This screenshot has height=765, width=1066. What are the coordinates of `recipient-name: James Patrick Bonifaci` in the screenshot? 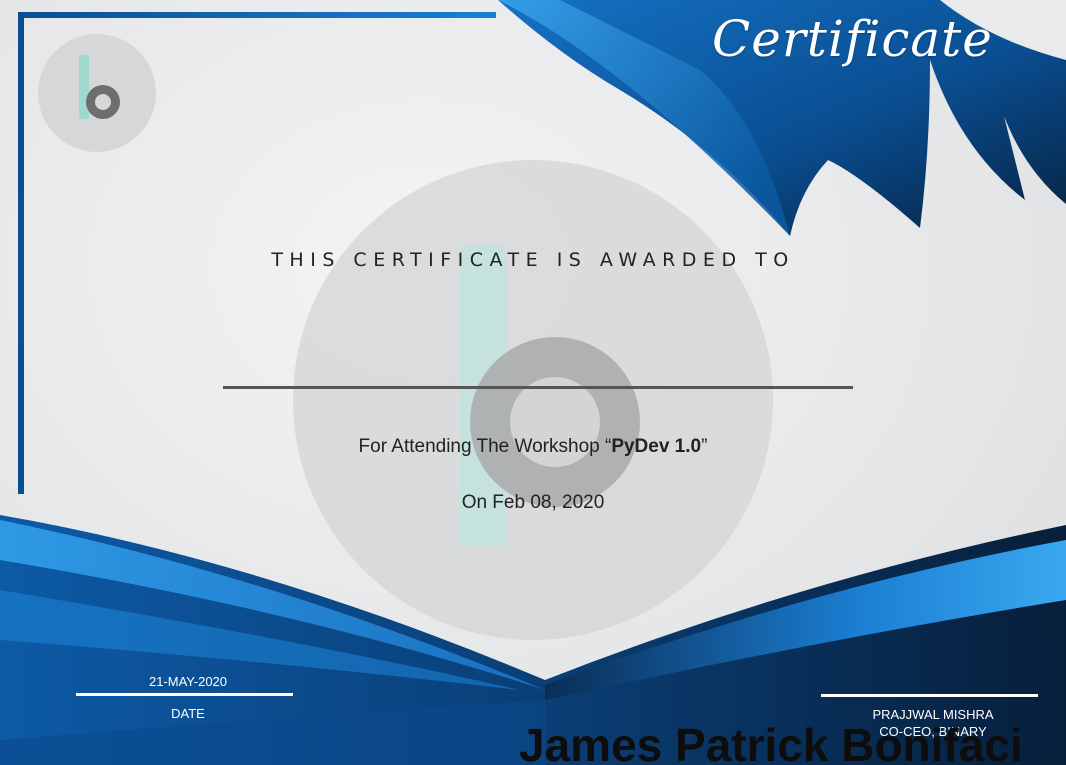 It's located at (771, 742).